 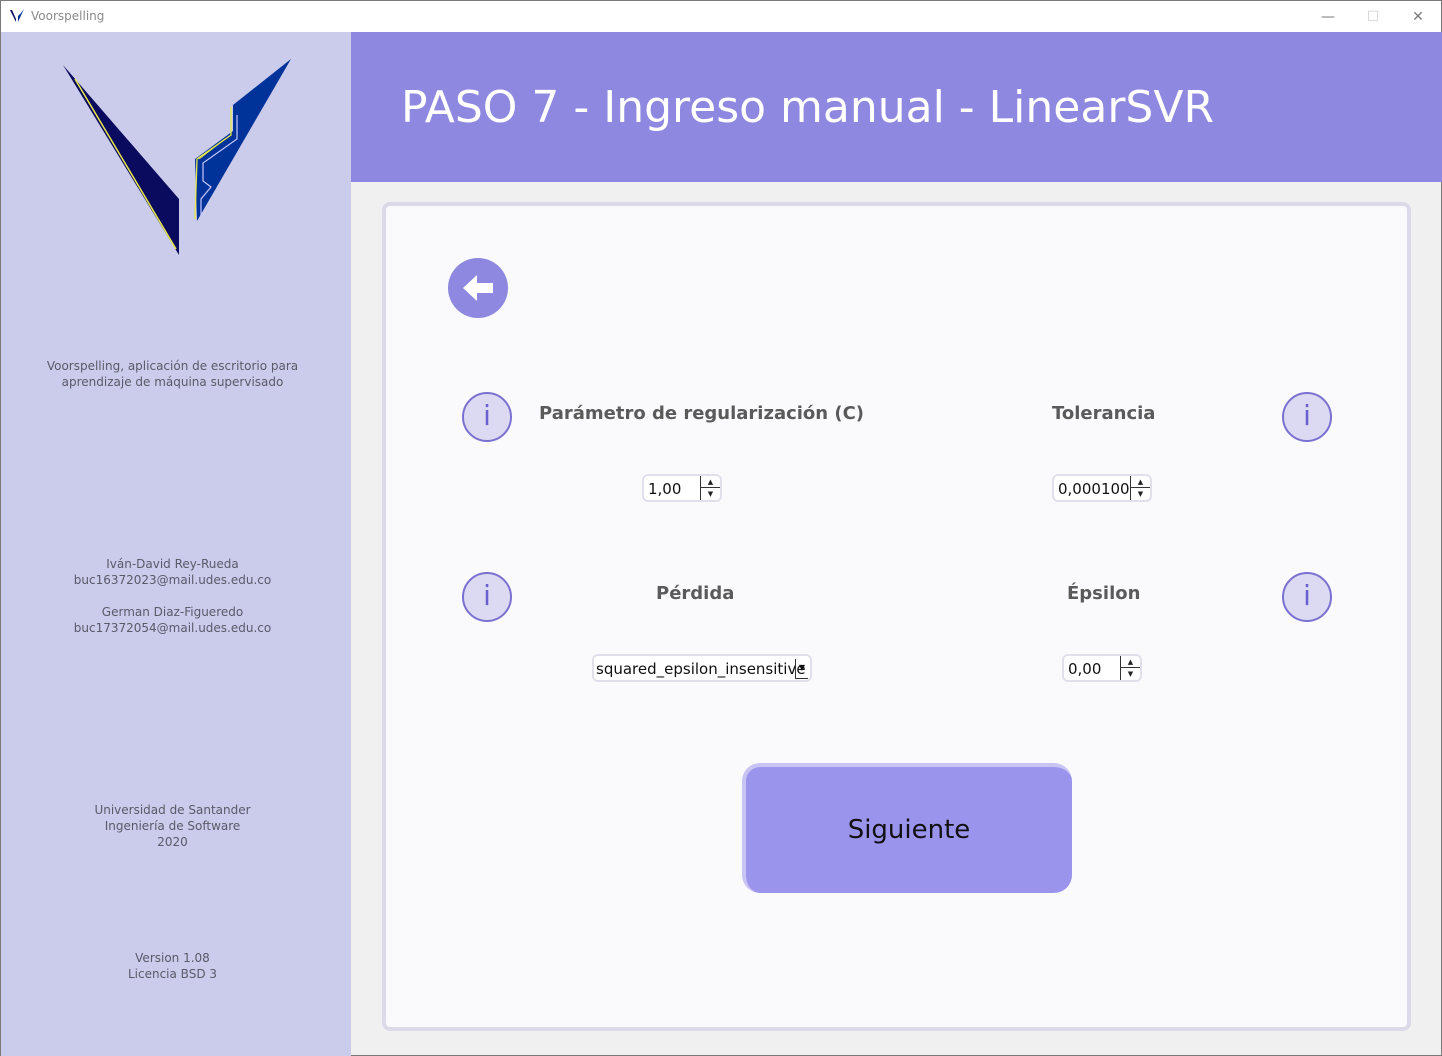 I want to click on close-button: ✕, so click(x=1418, y=16).